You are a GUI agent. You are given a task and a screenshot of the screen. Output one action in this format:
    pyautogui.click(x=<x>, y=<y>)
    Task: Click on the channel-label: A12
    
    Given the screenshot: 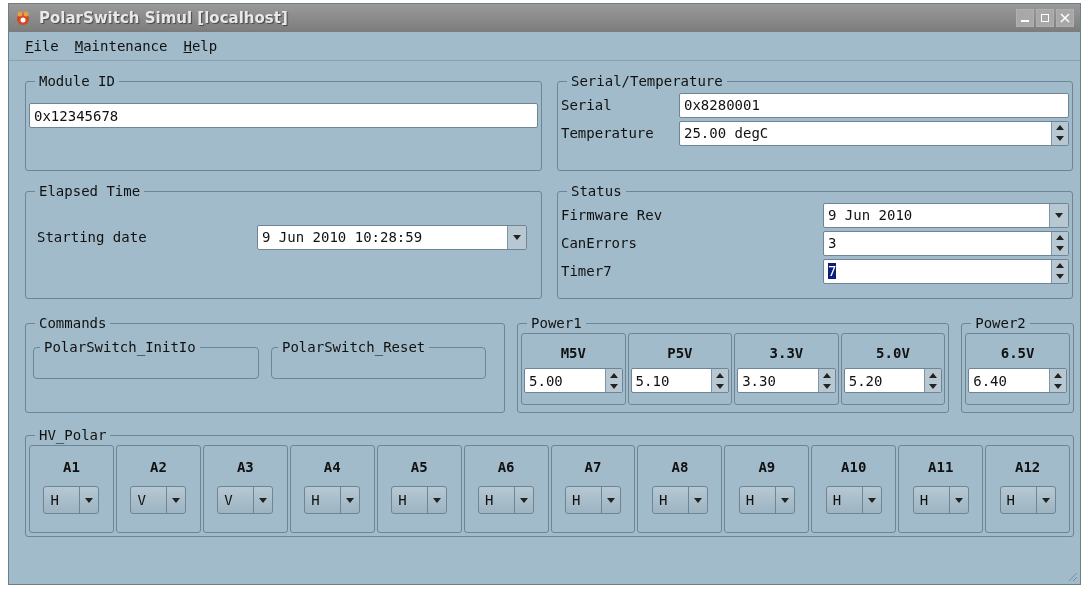 What is the action you would take?
    pyautogui.click(x=1027, y=467)
    